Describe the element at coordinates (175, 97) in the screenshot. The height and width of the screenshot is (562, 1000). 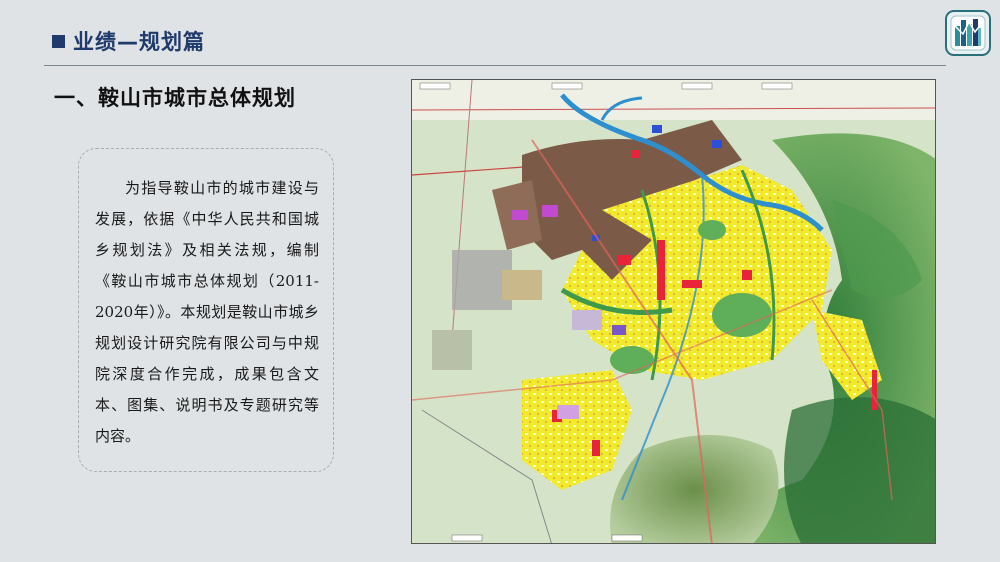
I see `section-title: 一、鞍山市城市总体规划` at that location.